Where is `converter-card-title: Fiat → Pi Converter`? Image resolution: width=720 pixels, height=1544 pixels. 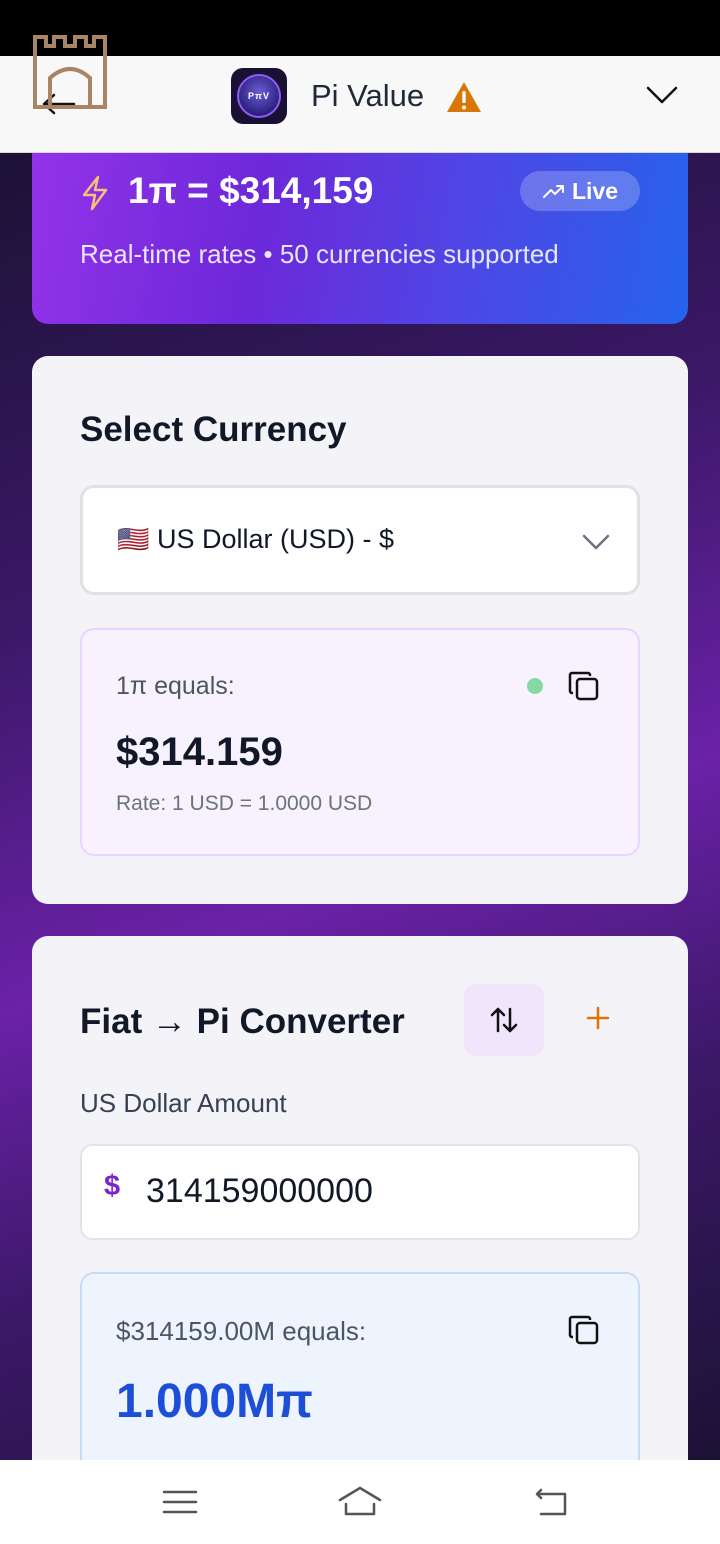
converter-card-title: Fiat → Pi Converter is located at coordinates (242, 1021).